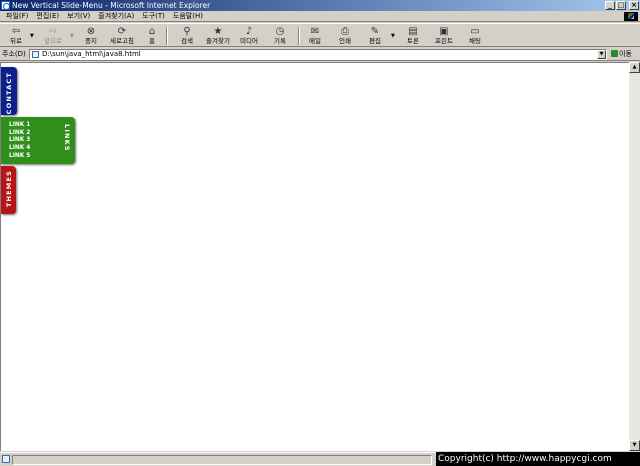 The width and height of the screenshot is (640, 466). I want to click on contact-tab-label: CONTACT, so click(9, 93).